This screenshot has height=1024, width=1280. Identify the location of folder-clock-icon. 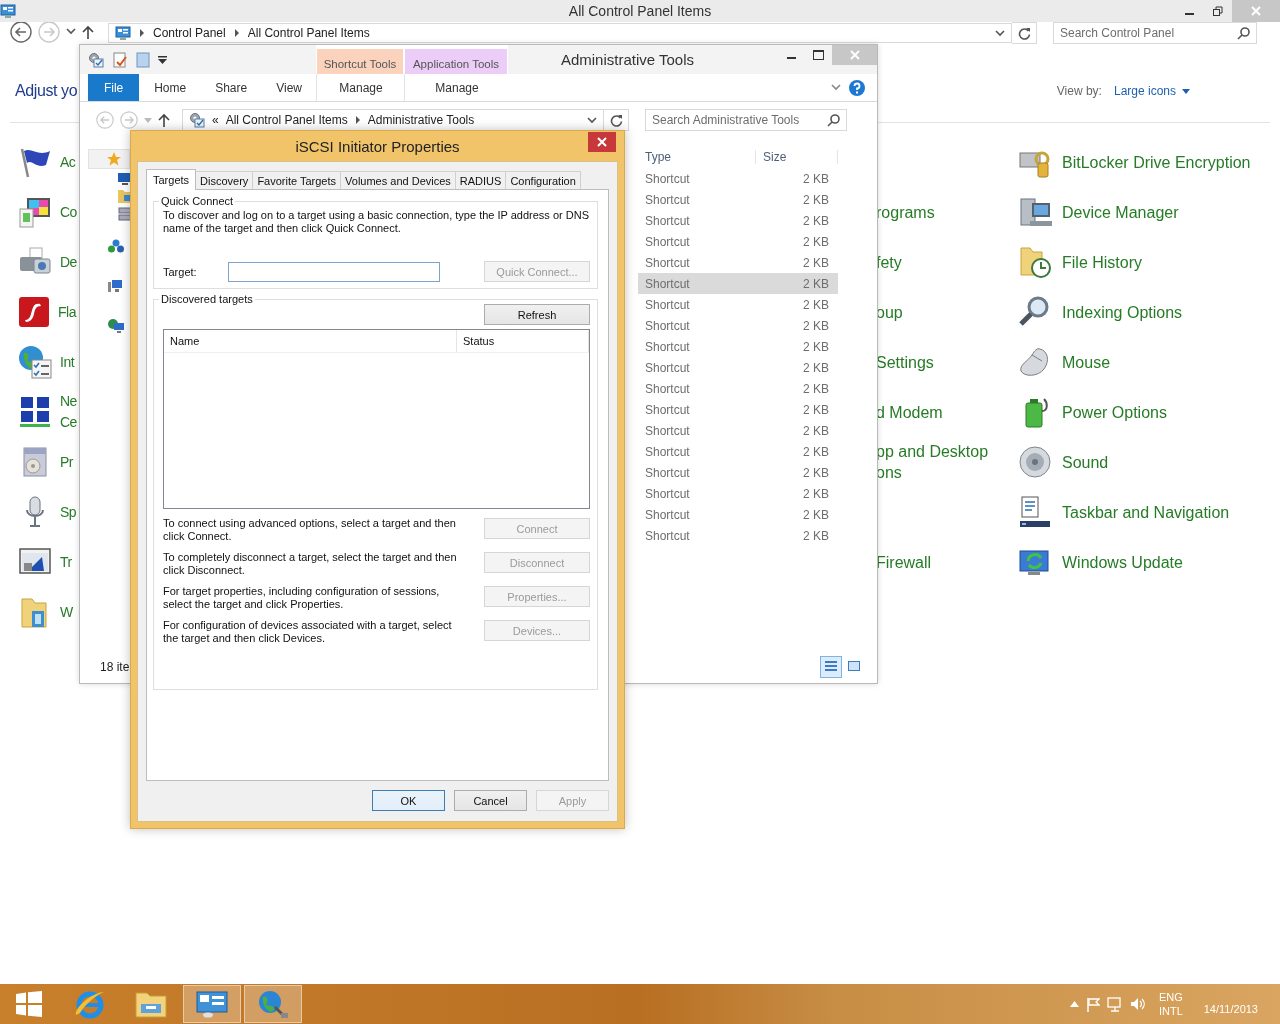
(1035, 262).